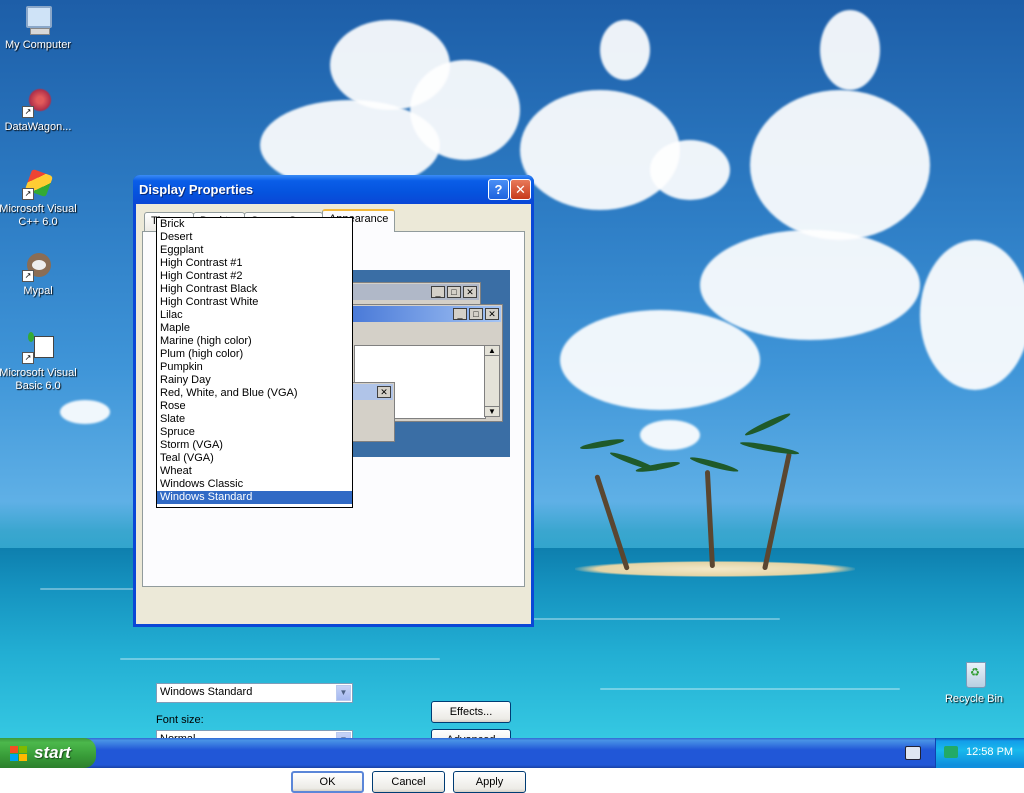  What do you see at coordinates (974, 674) in the screenshot?
I see `recycle-bin-icon: ♻` at bounding box center [974, 674].